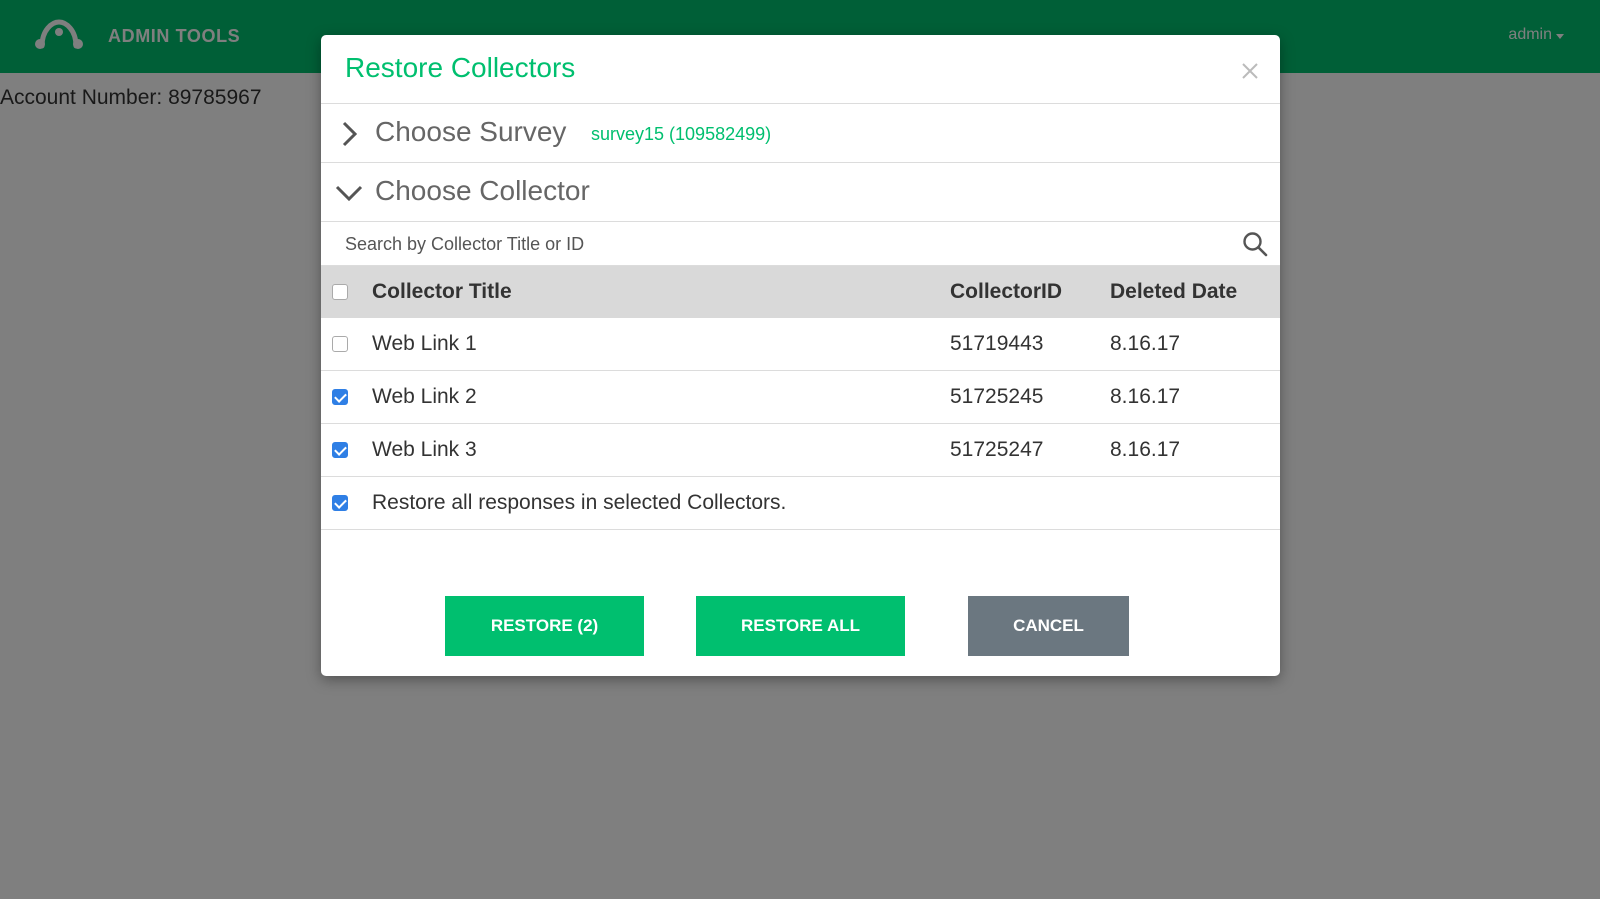  I want to click on modal-actions: RESTORE (2) RESTORE ALL CANCEL, so click(800, 626).